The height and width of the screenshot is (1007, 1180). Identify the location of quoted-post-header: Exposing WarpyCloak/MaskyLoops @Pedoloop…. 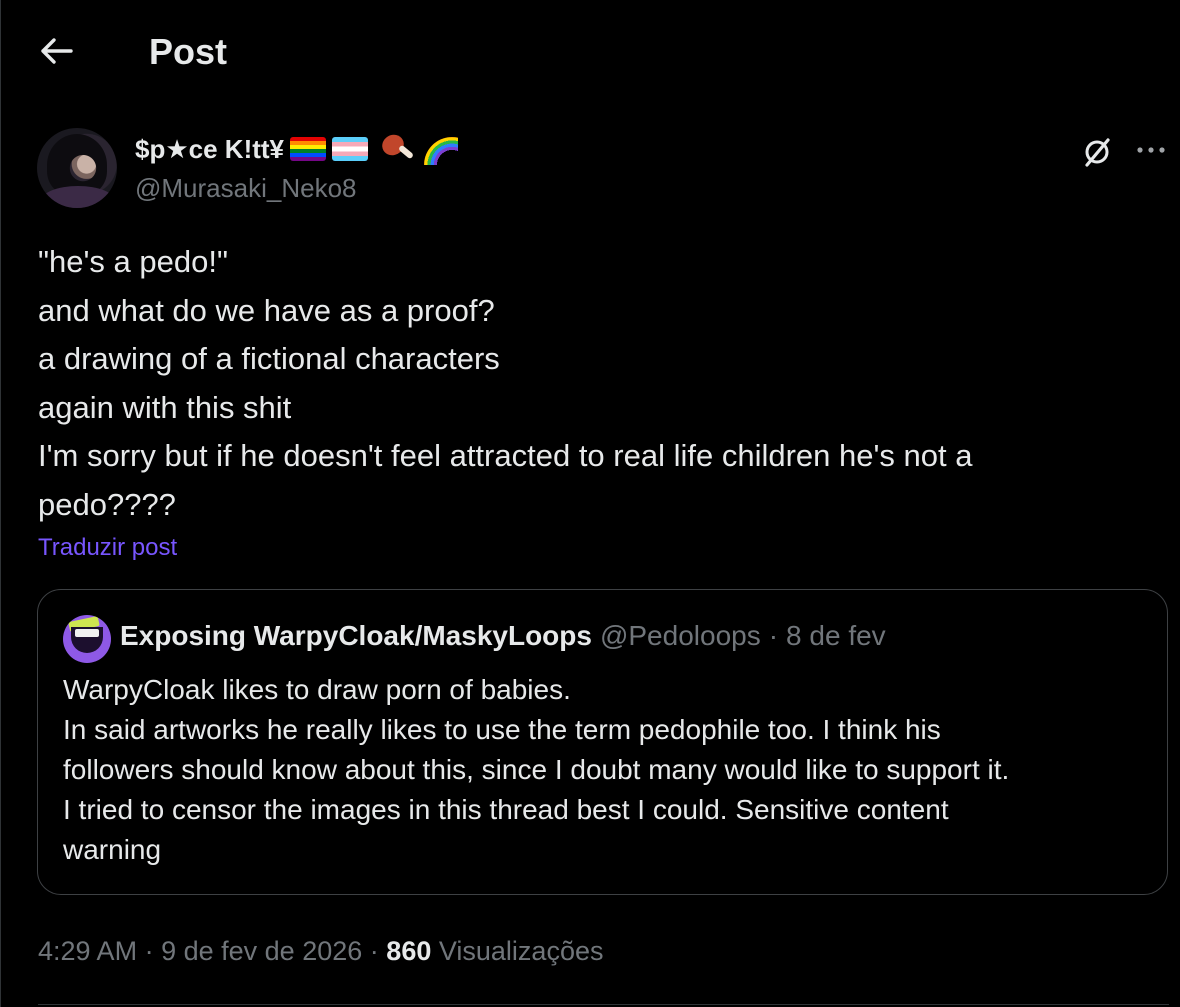
(503, 636).